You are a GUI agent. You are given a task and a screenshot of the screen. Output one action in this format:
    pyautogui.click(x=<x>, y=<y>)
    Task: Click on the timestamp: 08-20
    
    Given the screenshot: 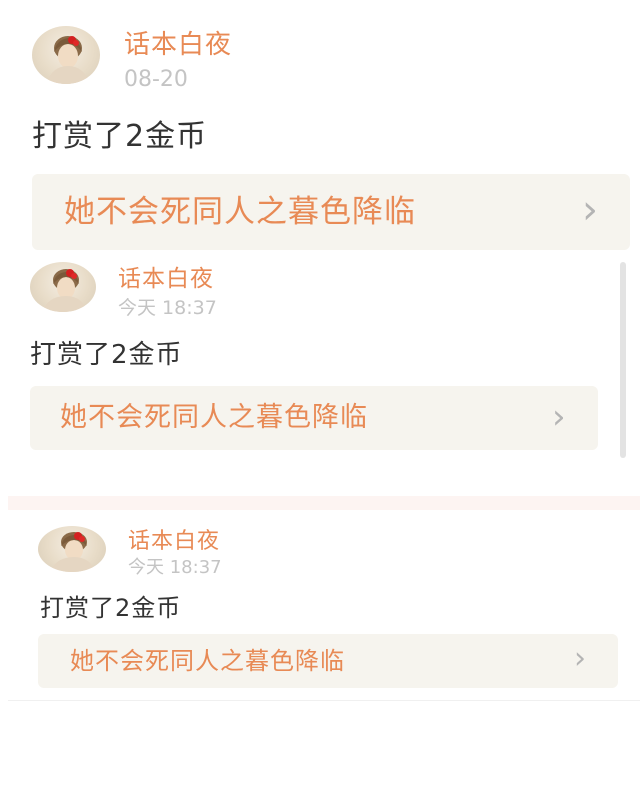 What is the action you would take?
    pyautogui.click(x=156, y=79)
    